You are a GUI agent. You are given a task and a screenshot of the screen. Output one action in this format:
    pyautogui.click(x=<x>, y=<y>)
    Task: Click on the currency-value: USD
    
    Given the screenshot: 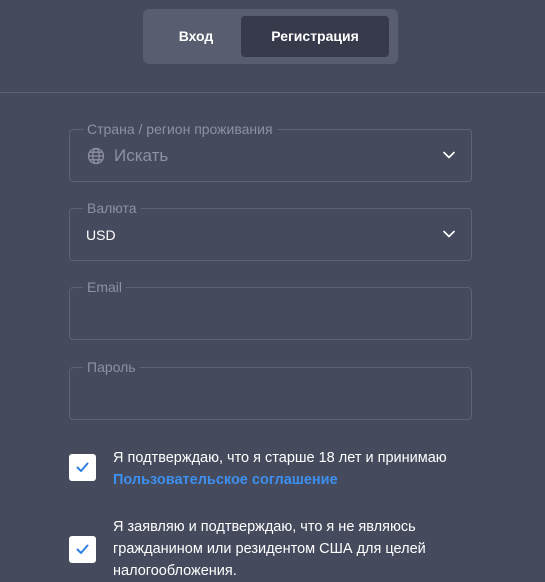 What is the action you would take?
    pyautogui.click(x=101, y=235)
    